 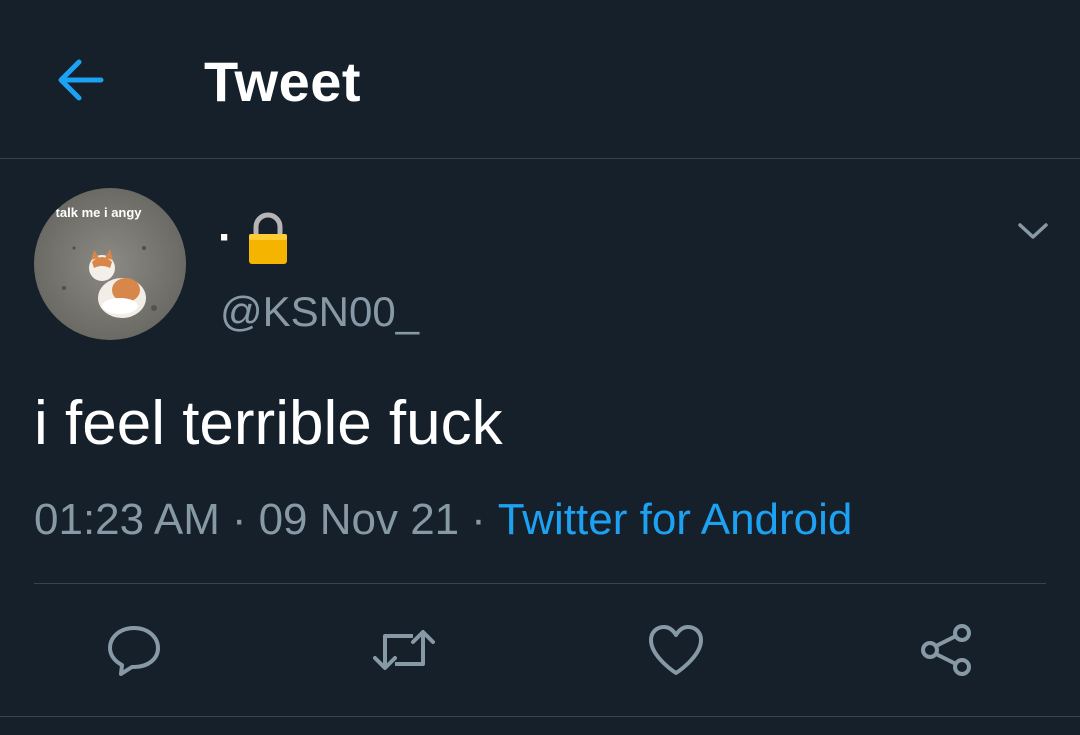 I want to click on avatar: o talk me i angy, so click(x=110, y=264).